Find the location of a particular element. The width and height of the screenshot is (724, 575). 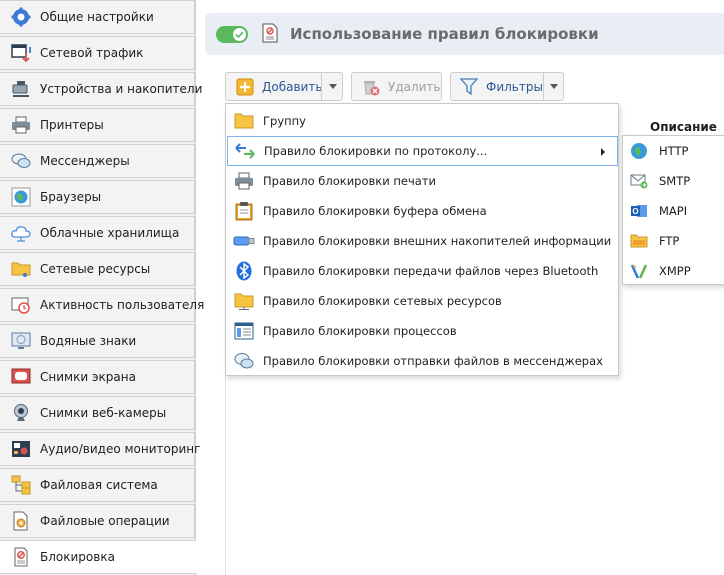

submenu-item-label: XMPP is located at coordinates (675, 271).